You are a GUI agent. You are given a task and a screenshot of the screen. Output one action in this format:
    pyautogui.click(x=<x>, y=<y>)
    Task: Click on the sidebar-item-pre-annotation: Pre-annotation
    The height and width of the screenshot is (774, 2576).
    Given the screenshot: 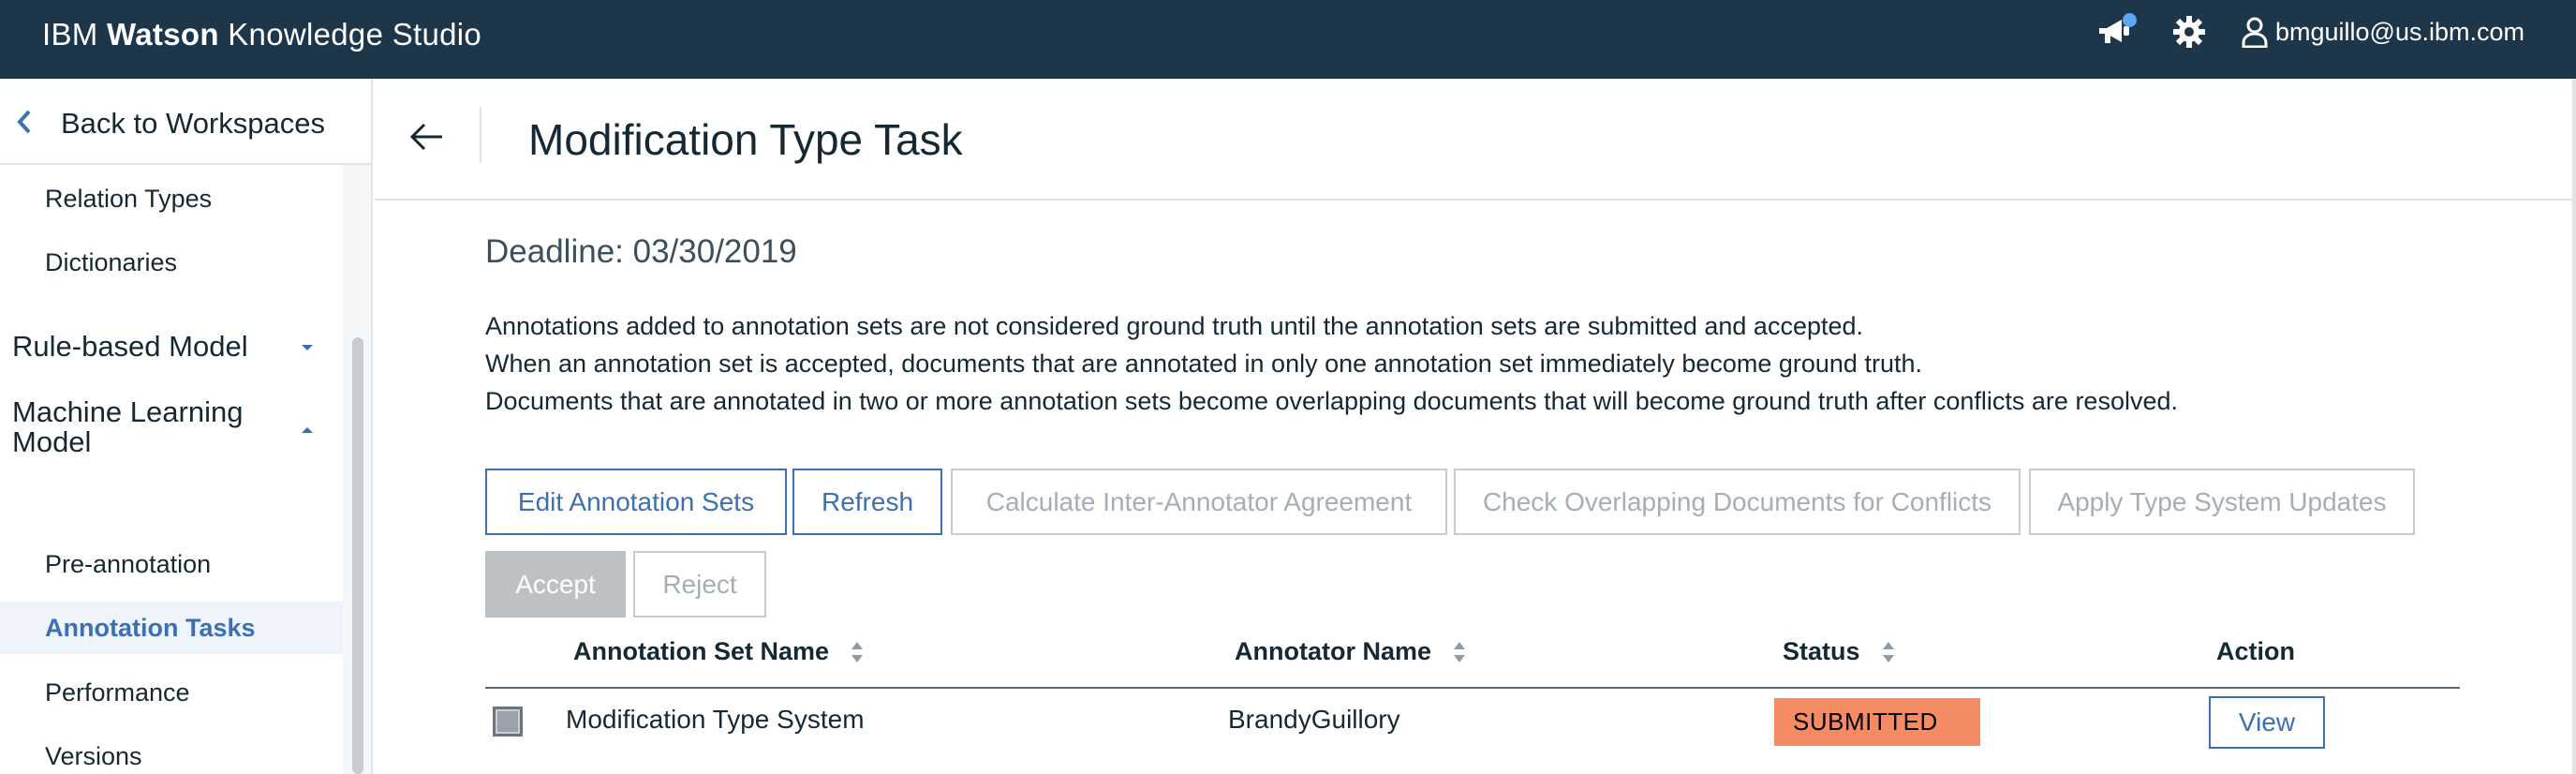 What is the action you would take?
    pyautogui.click(x=171, y=564)
    